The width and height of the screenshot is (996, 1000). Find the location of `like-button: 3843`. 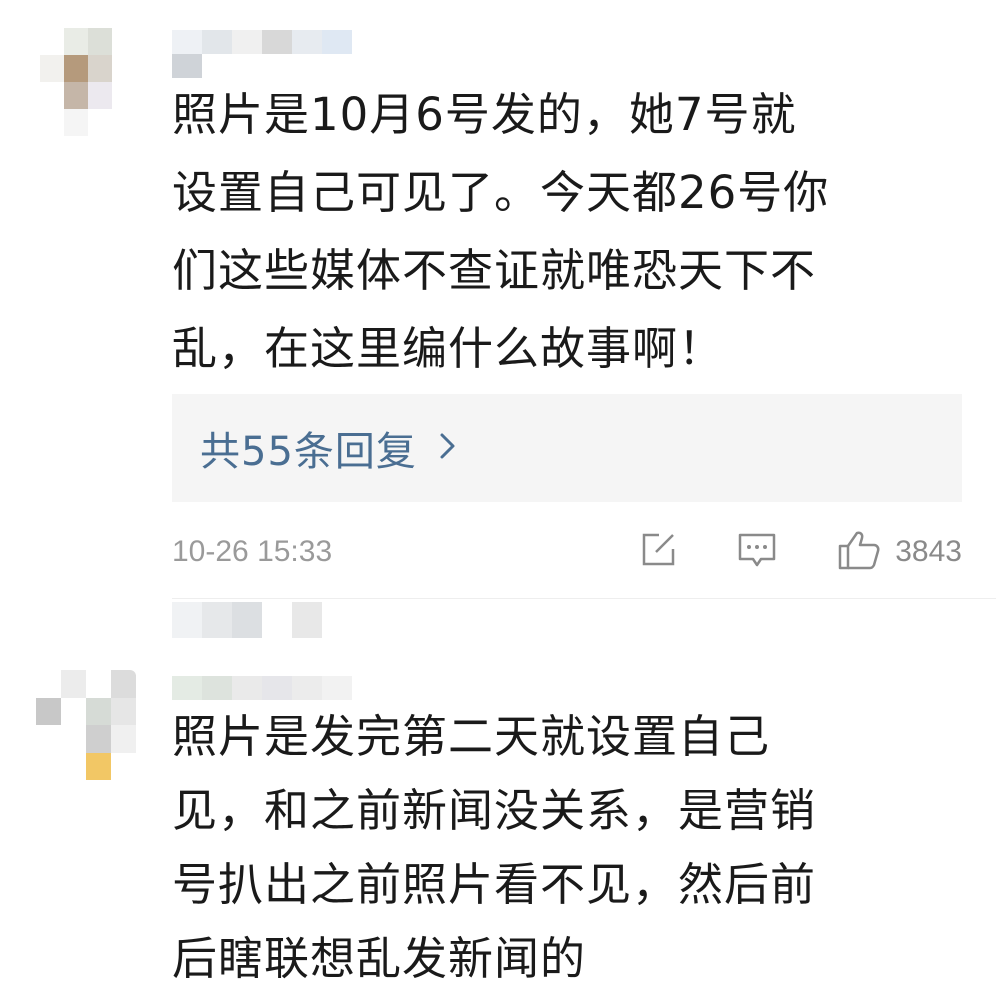

like-button: 3843 is located at coordinates (899, 552).